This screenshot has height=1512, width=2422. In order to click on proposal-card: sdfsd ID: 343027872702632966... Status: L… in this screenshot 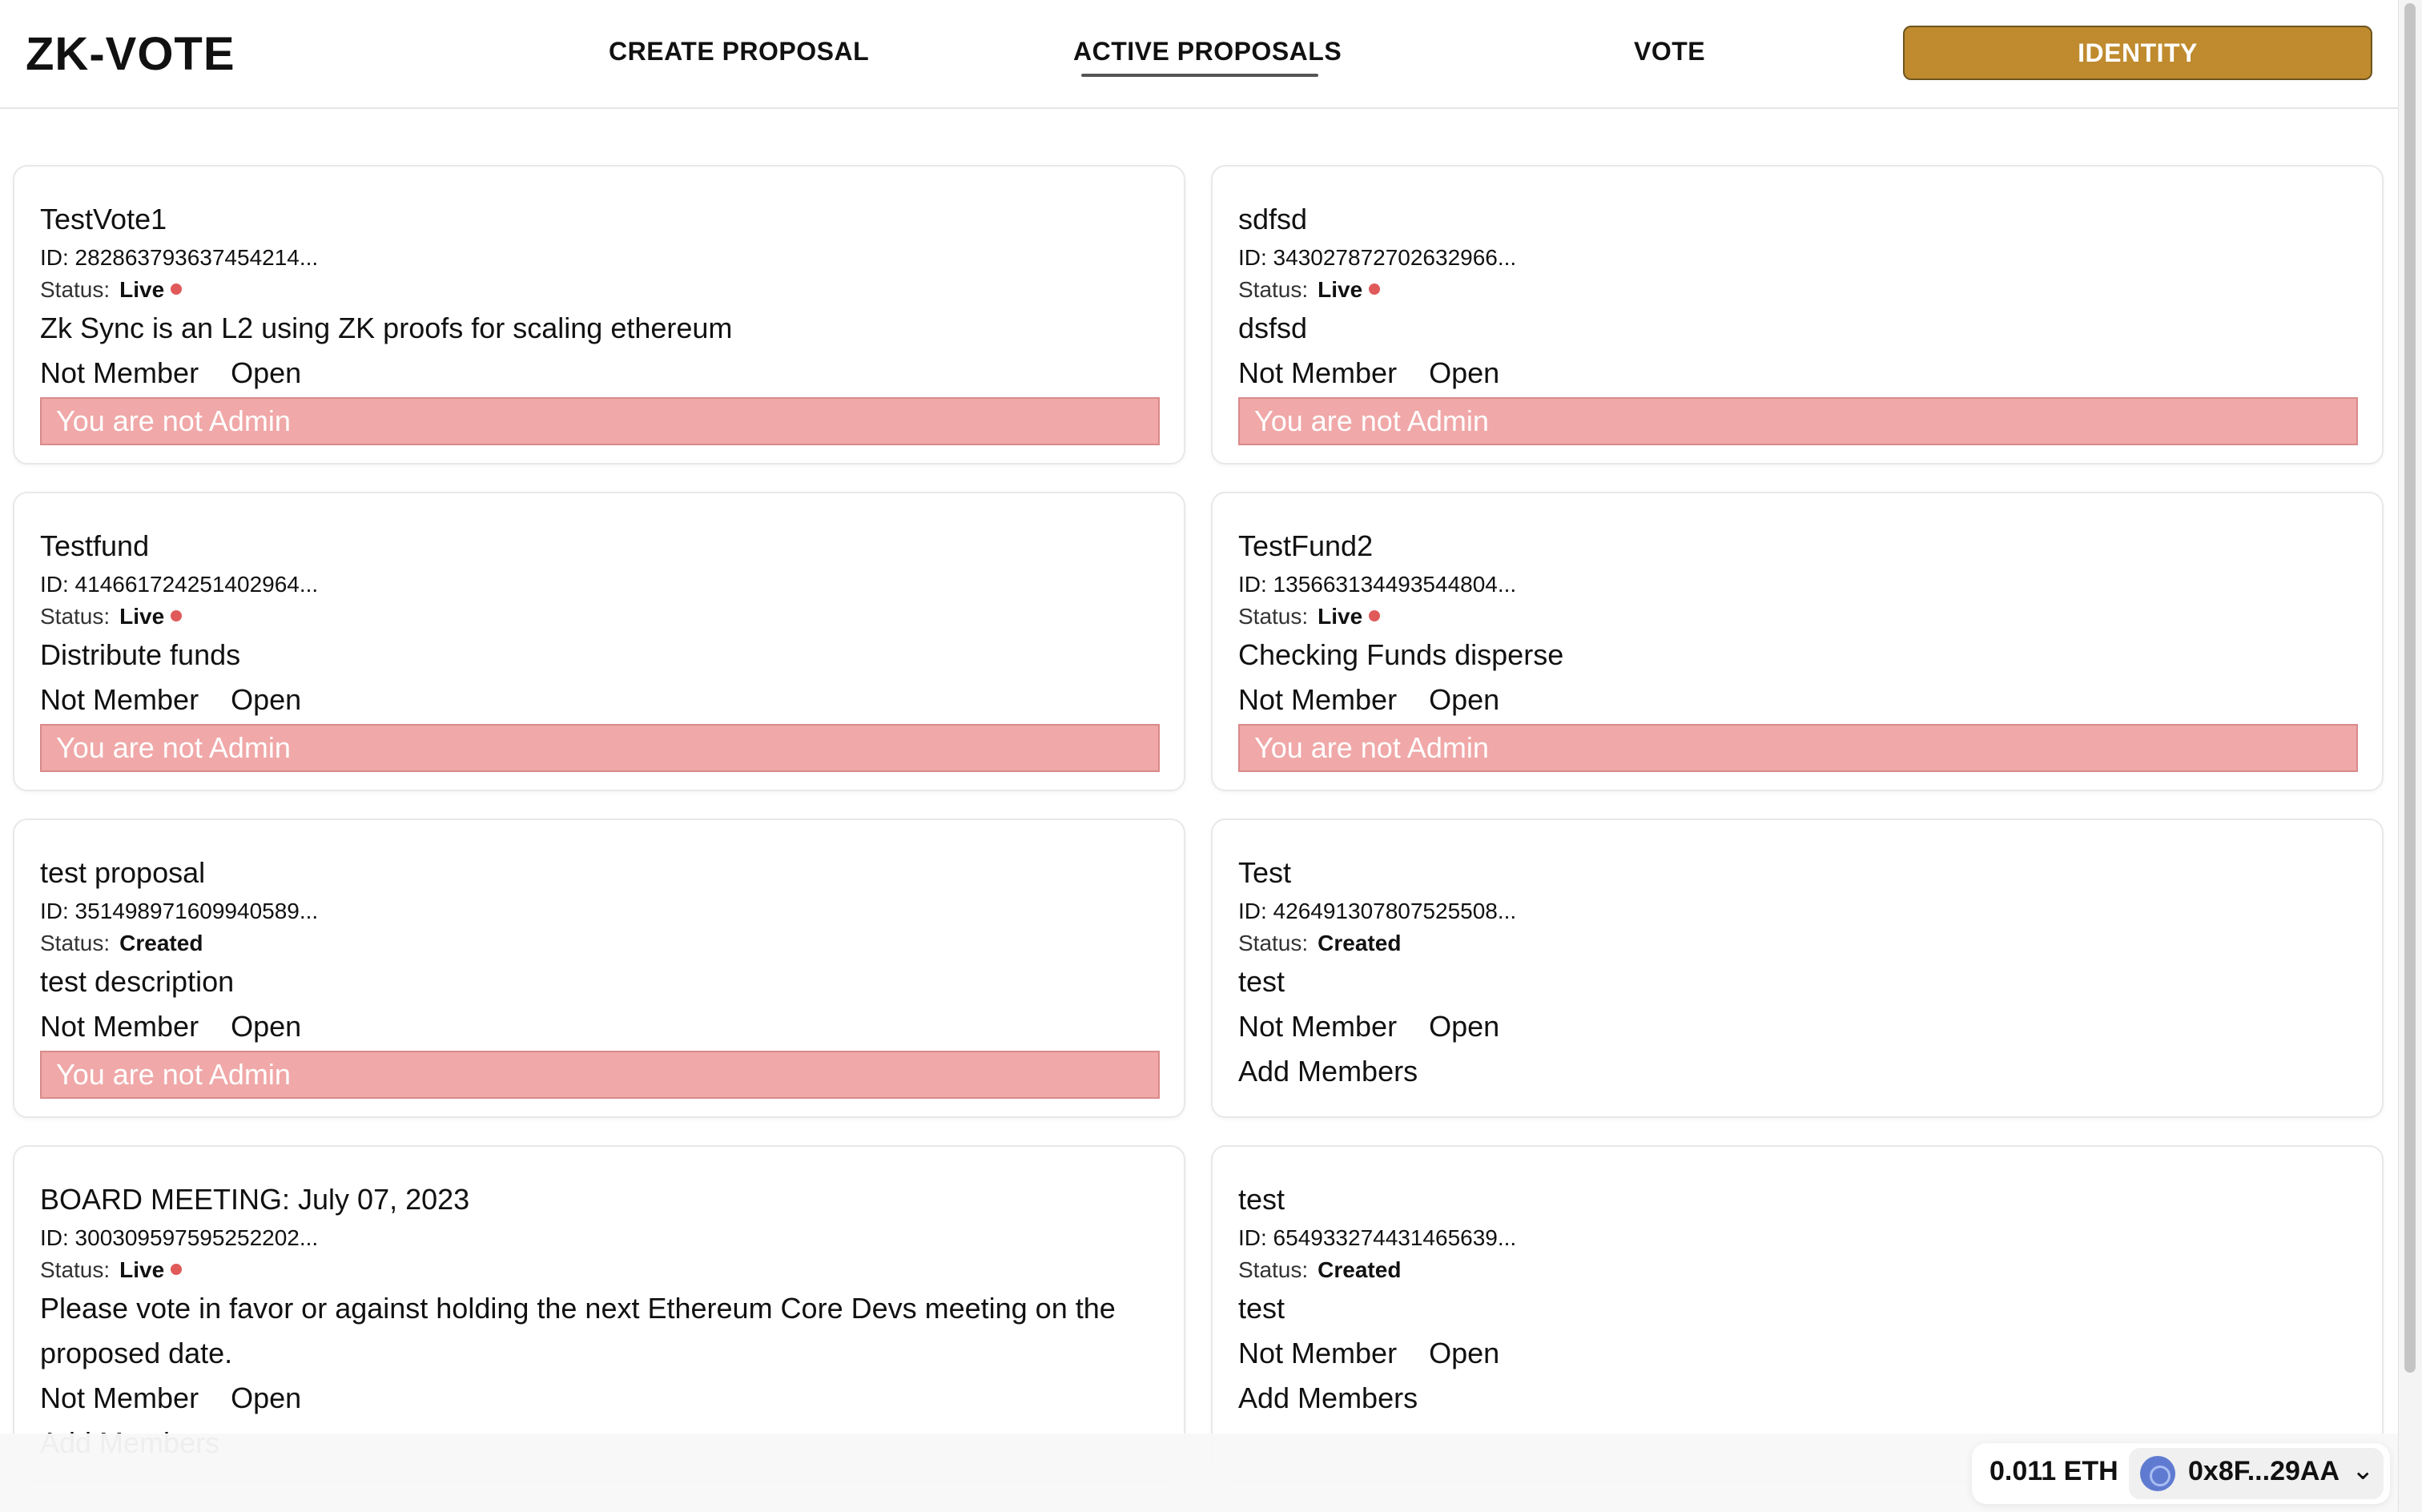, I will do `click(1798, 314)`.